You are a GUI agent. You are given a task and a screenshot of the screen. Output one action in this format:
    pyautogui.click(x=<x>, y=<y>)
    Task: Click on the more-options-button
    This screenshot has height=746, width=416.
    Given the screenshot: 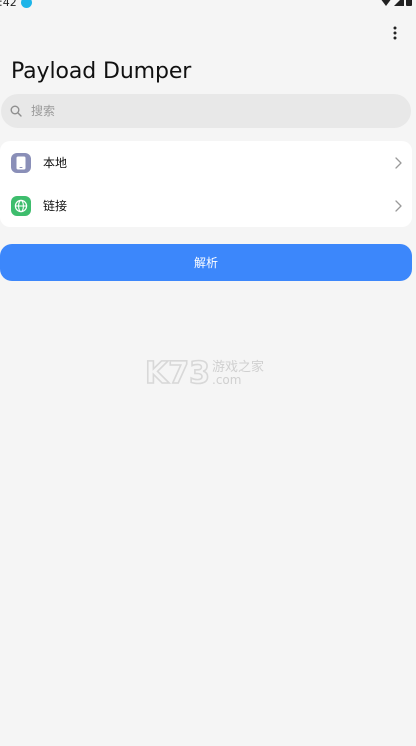 What is the action you would take?
    pyautogui.click(x=395, y=33)
    